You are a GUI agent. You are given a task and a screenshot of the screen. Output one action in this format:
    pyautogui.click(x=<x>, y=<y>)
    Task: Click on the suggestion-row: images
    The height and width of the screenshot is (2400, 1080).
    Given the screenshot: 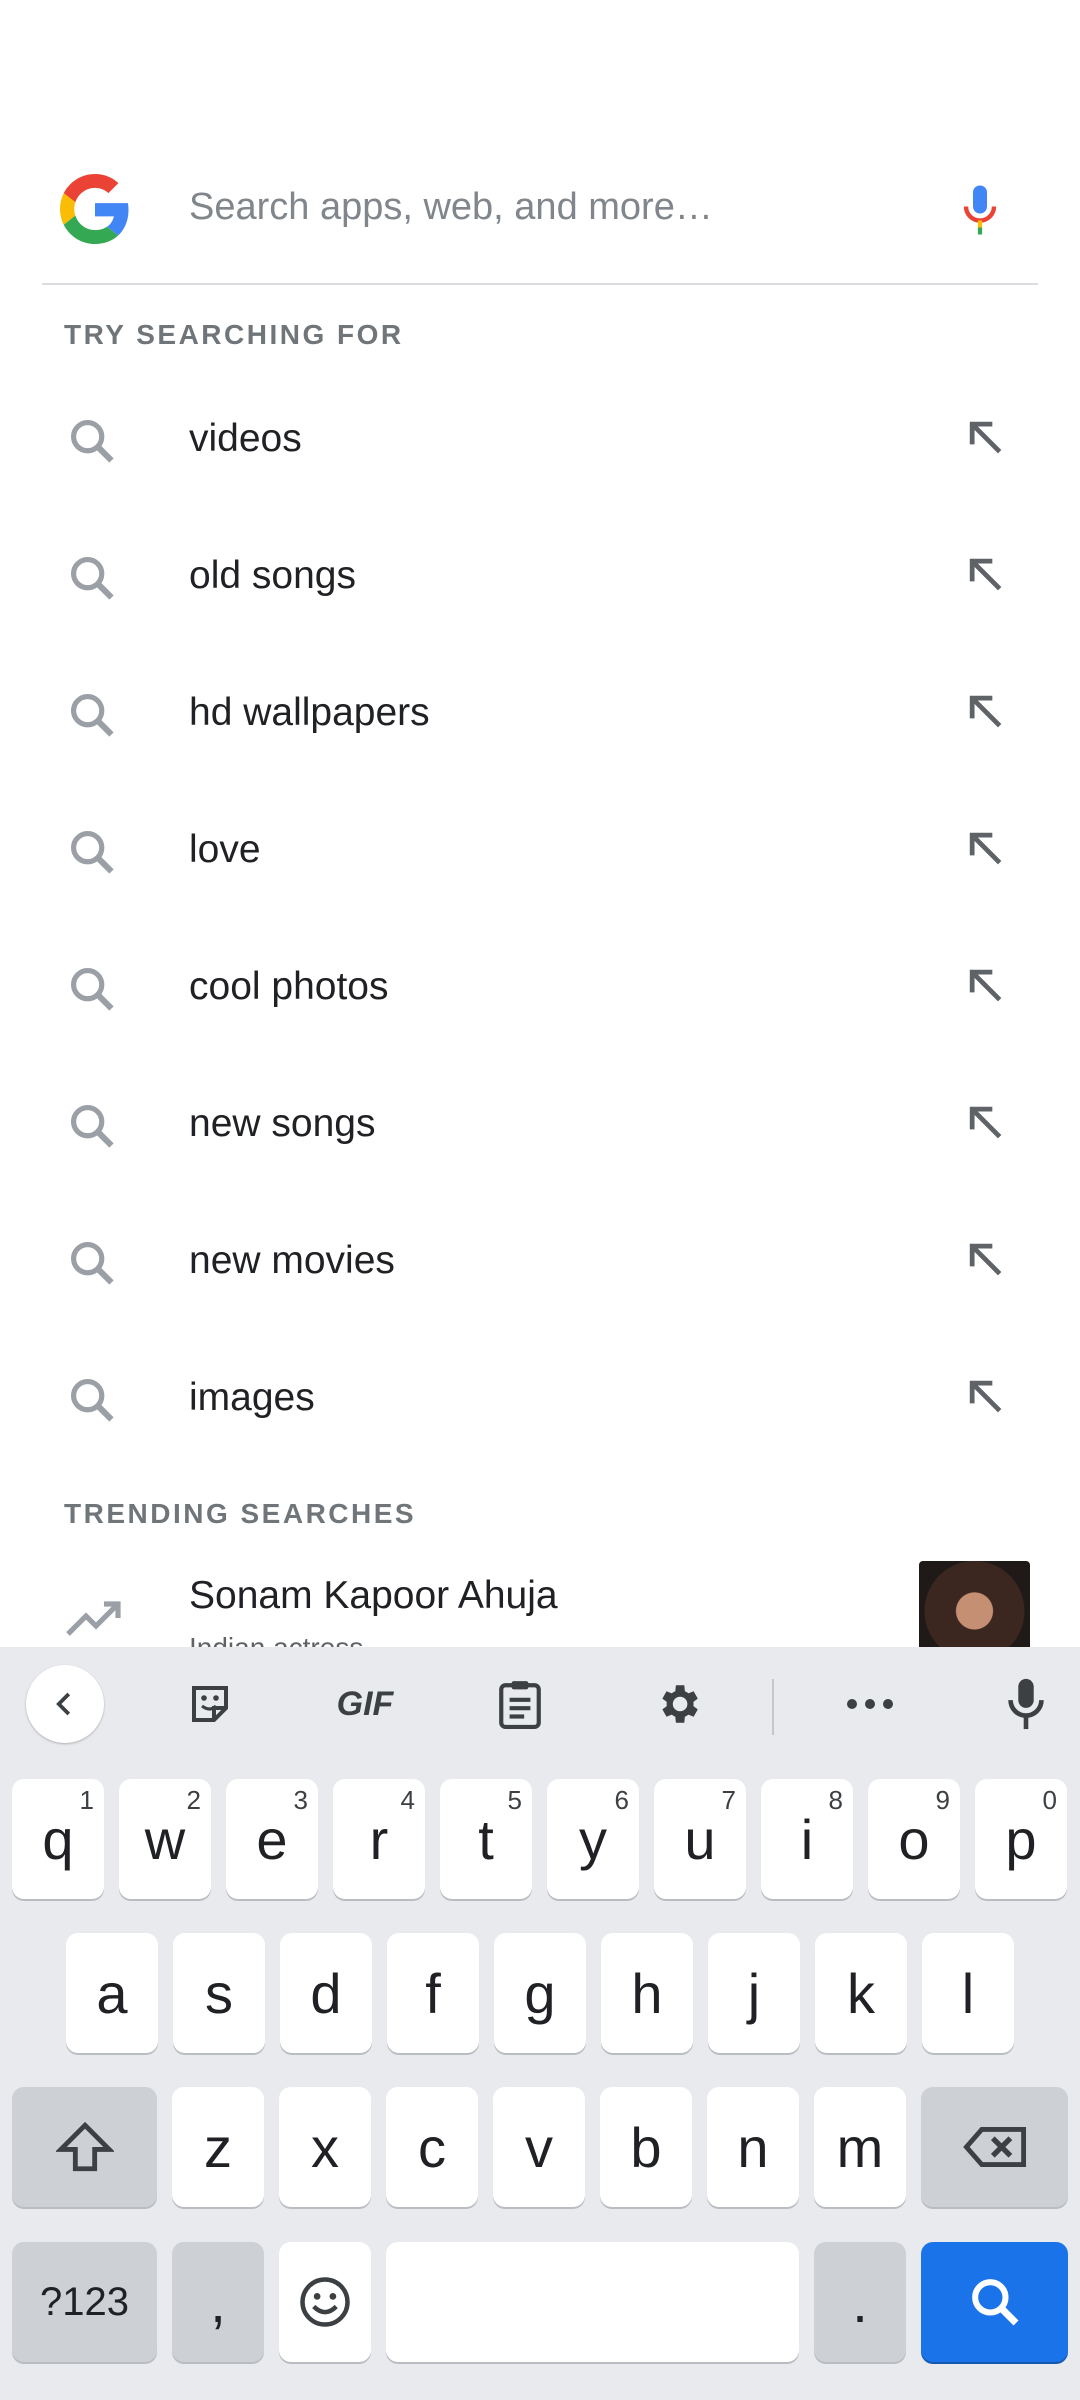 What is the action you would take?
    pyautogui.click(x=540, y=1398)
    